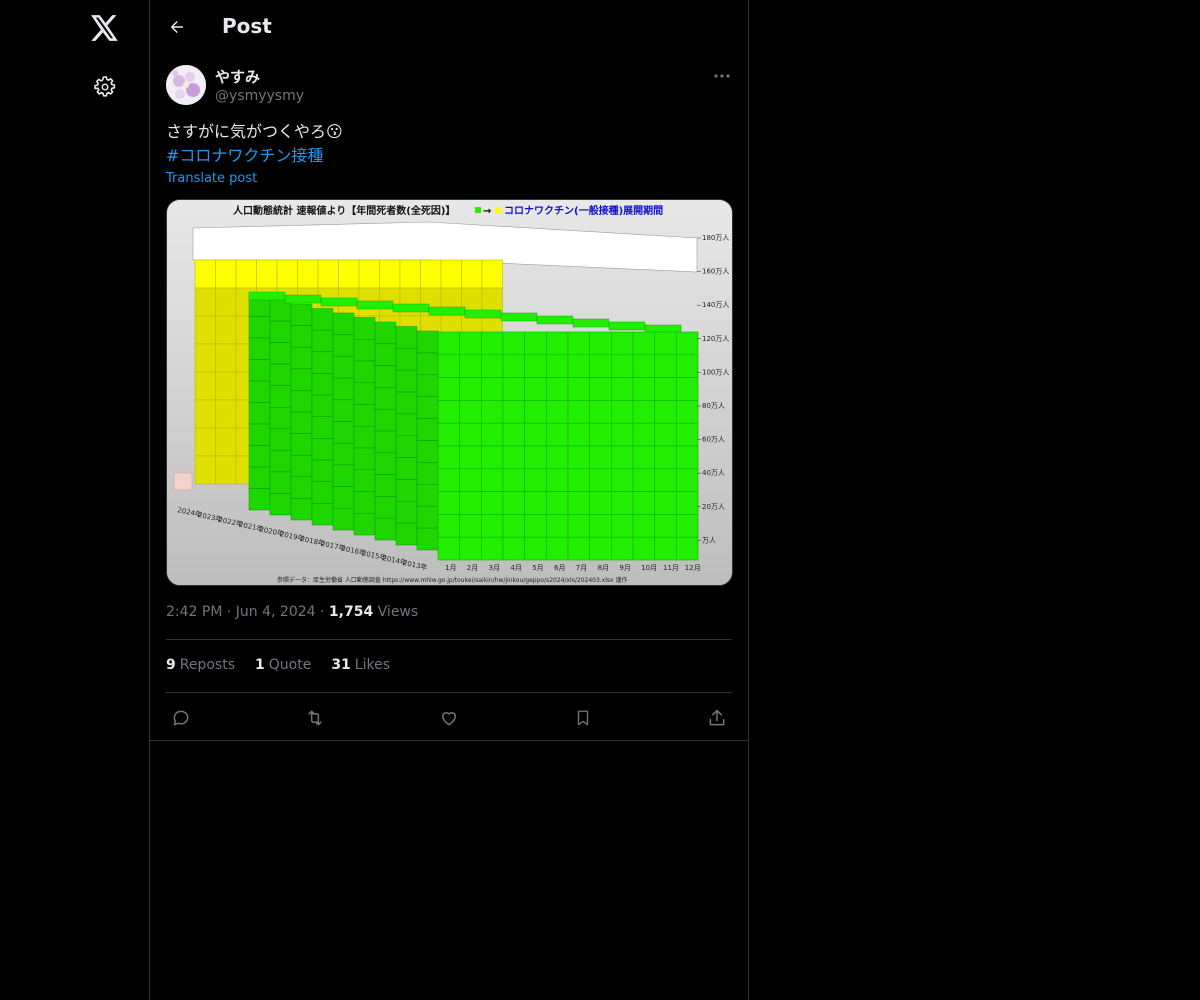 The height and width of the screenshot is (1000, 1200). I want to click on page-title: Post, so click(247, 26).